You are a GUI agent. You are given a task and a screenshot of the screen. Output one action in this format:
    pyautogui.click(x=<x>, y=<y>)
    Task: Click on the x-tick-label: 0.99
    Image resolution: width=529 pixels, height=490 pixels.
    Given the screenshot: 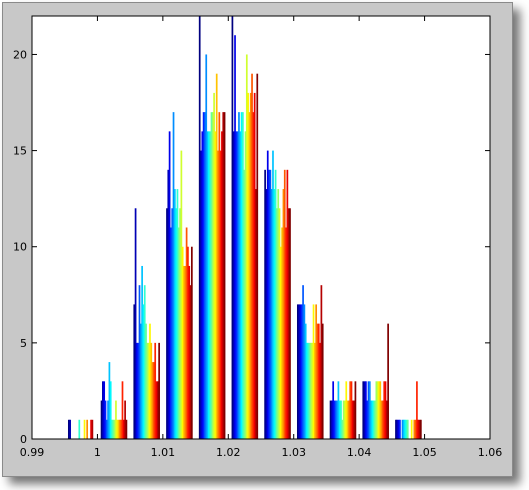 What is the action you would take?
    pyautogui.click(x=32, y=452)
    